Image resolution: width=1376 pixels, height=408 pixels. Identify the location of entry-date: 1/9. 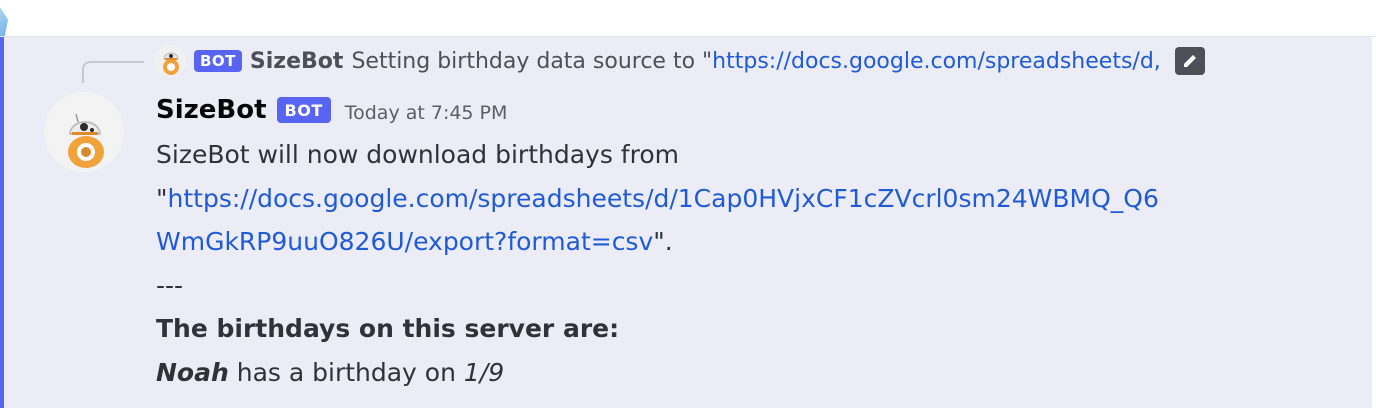
(484, 372).